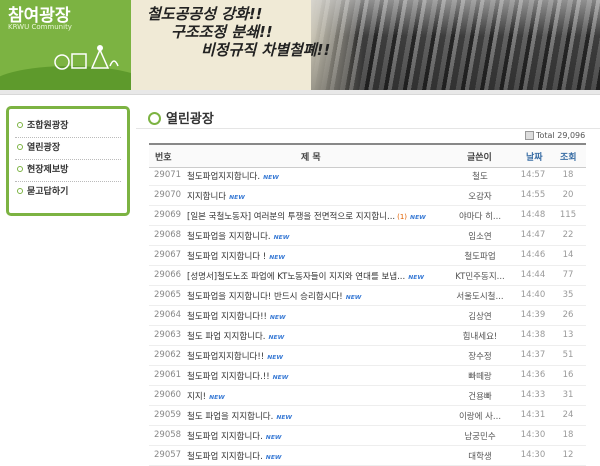 This screenshot has width=600, height=466. What do you see at coordinates (317, 376) in the screenshot?
I see `post-subject-link: 철도파업 지지합니다.!! NEW` at bounding box center [317, 376].